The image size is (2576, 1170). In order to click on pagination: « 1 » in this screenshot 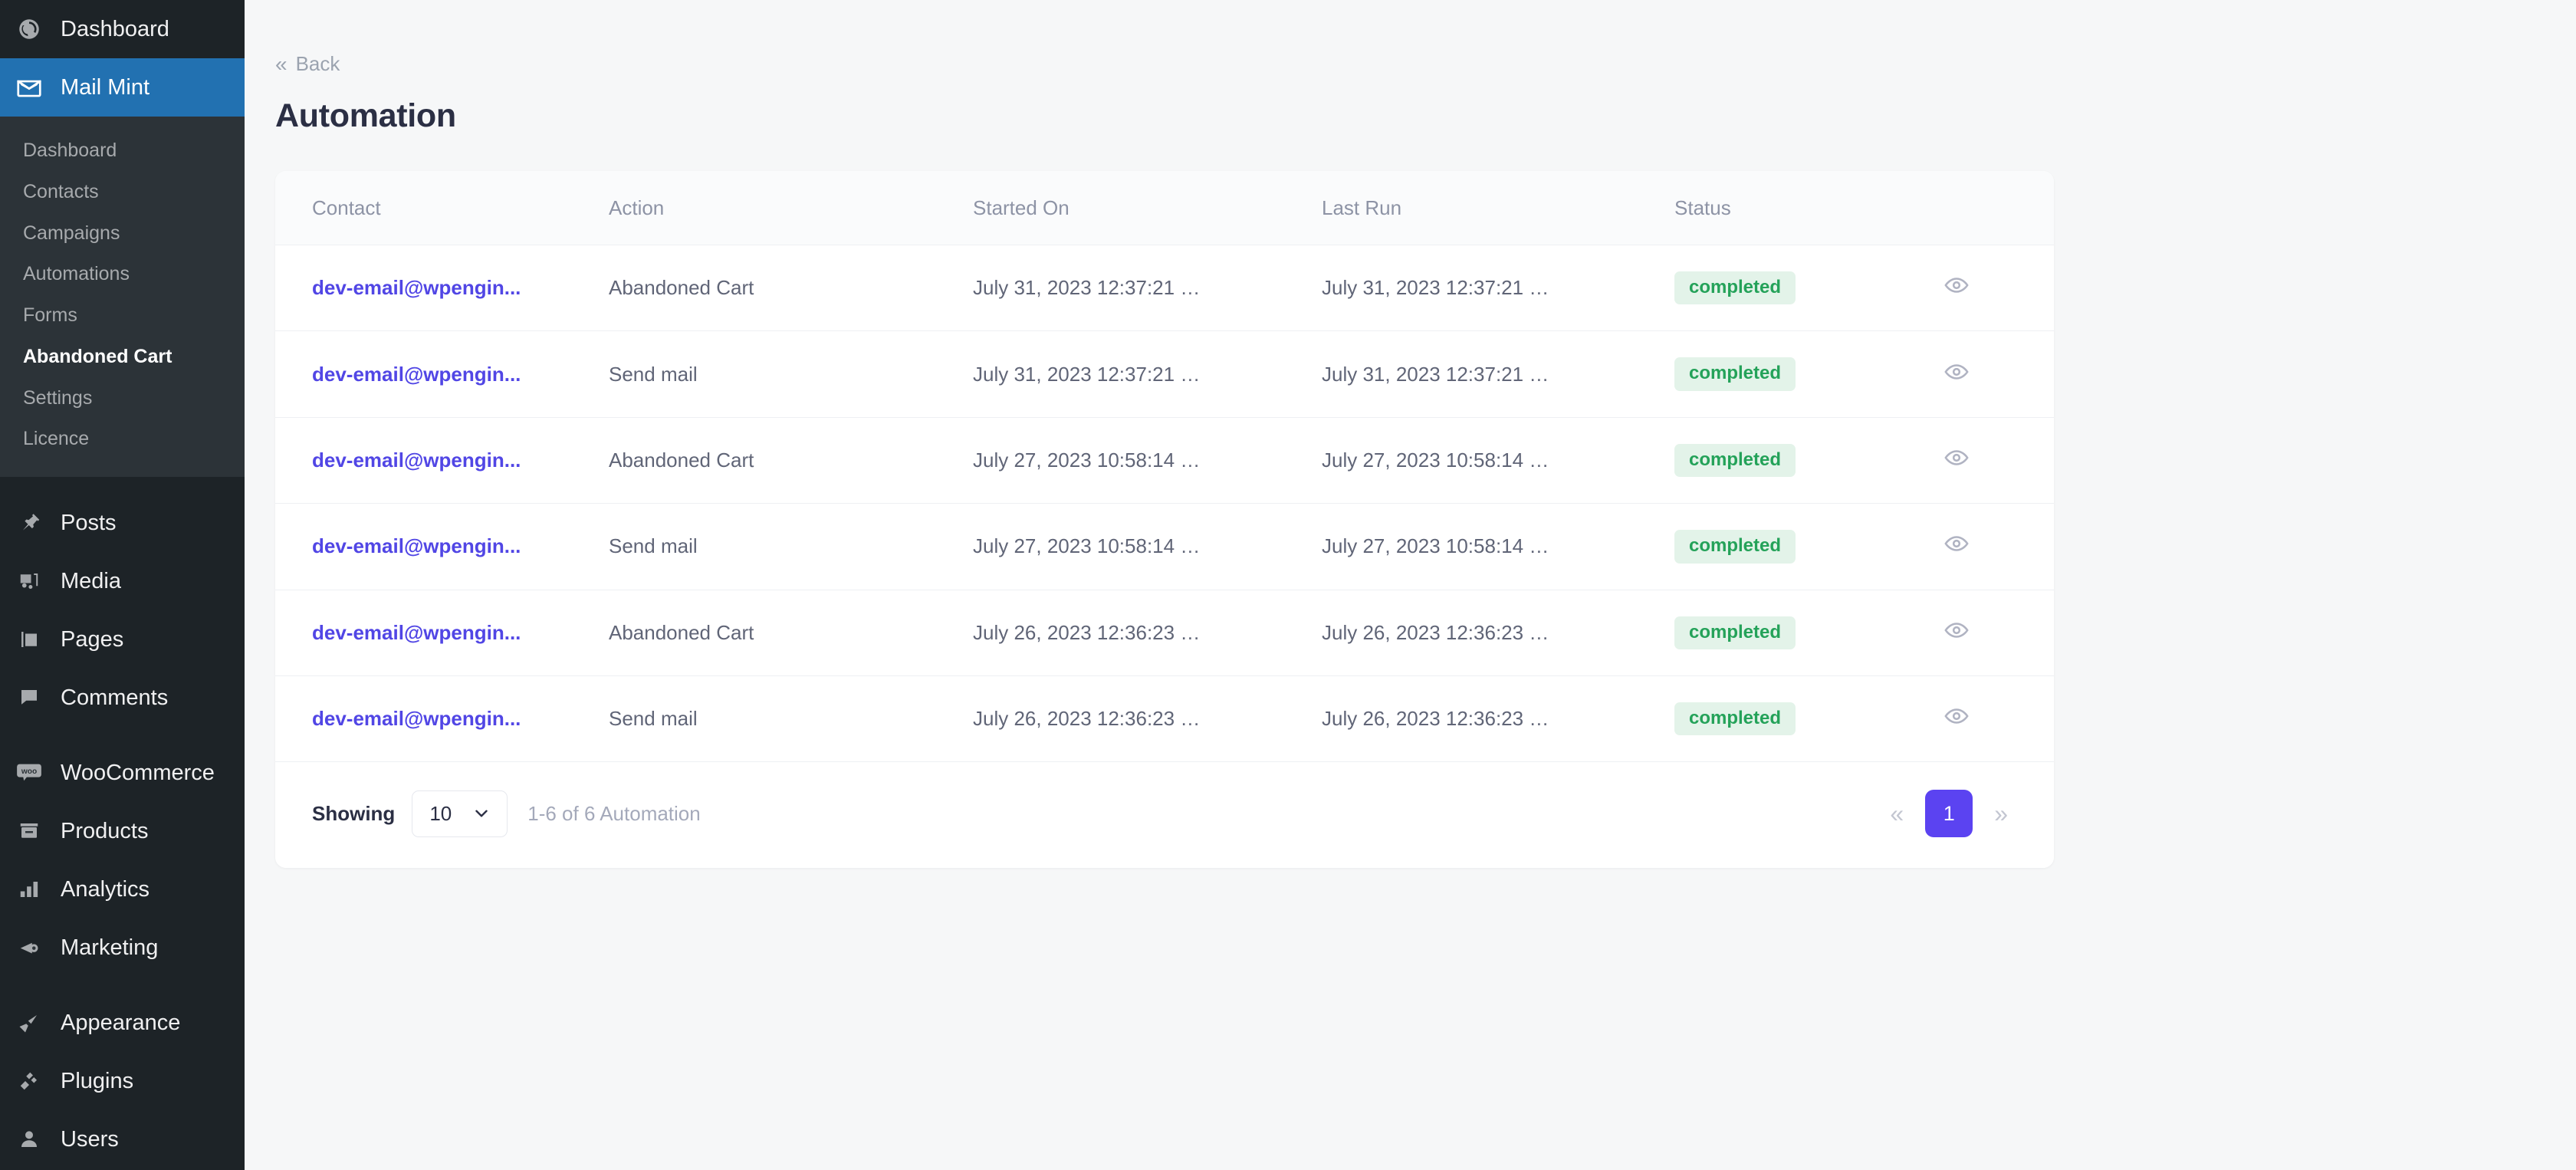, I will do `click(1949, 814)`.